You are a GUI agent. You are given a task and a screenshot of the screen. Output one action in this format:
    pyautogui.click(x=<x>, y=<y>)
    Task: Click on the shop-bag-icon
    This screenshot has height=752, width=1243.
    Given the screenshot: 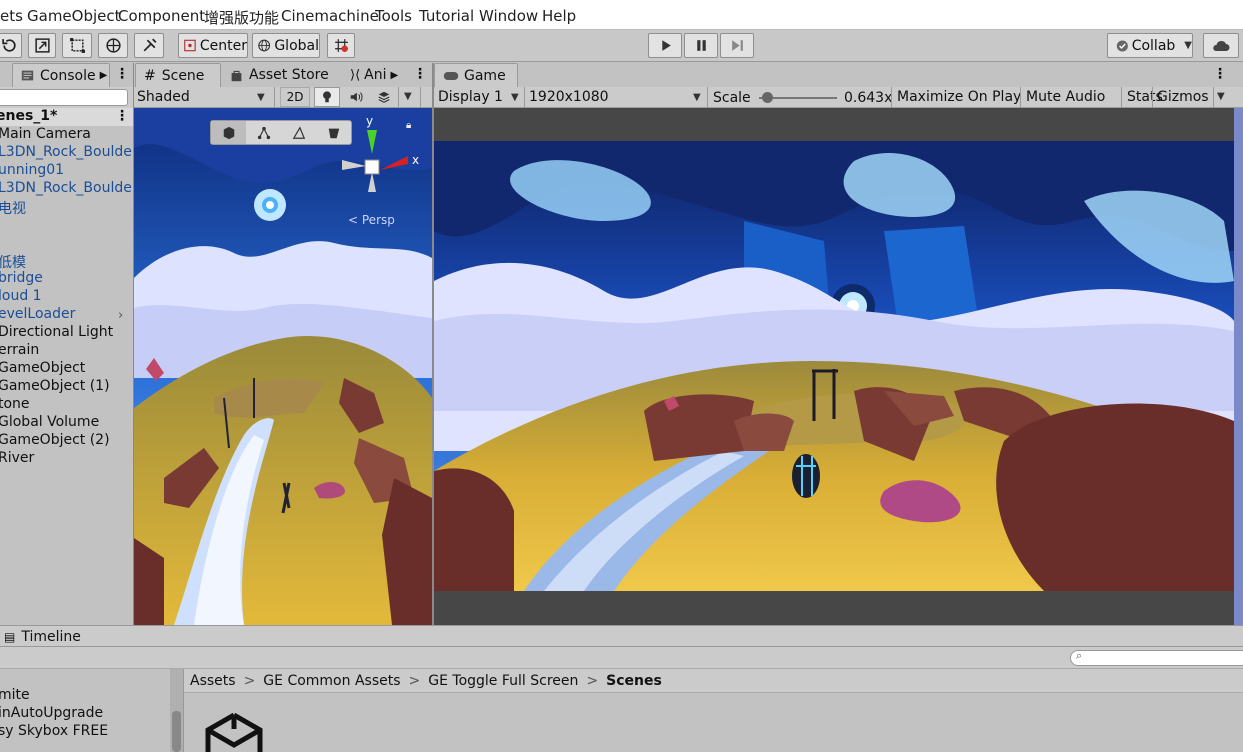 What is the action you would take?
    pyautogui.click(x=236, y=75)
    